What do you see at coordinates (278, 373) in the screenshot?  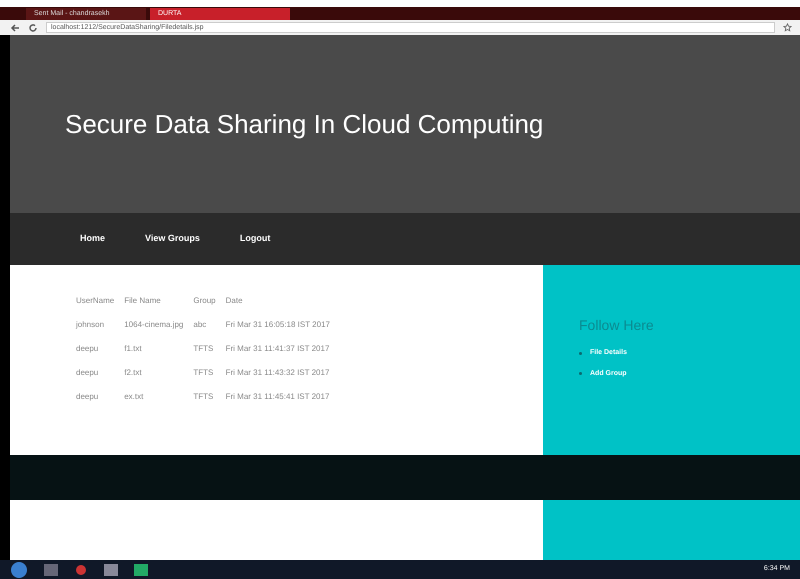 I see `table-cell-text: Fri Mar 31 11:43:32 IST 2017` at bounding box center [278, 373].